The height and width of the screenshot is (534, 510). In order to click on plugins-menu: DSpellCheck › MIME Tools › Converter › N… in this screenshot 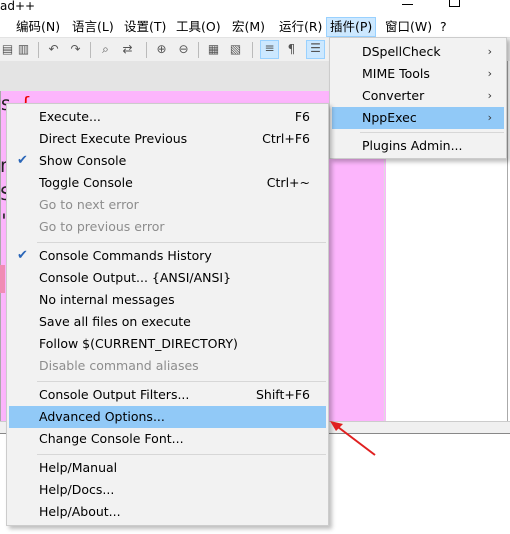, I will do `click(418, 98)`.